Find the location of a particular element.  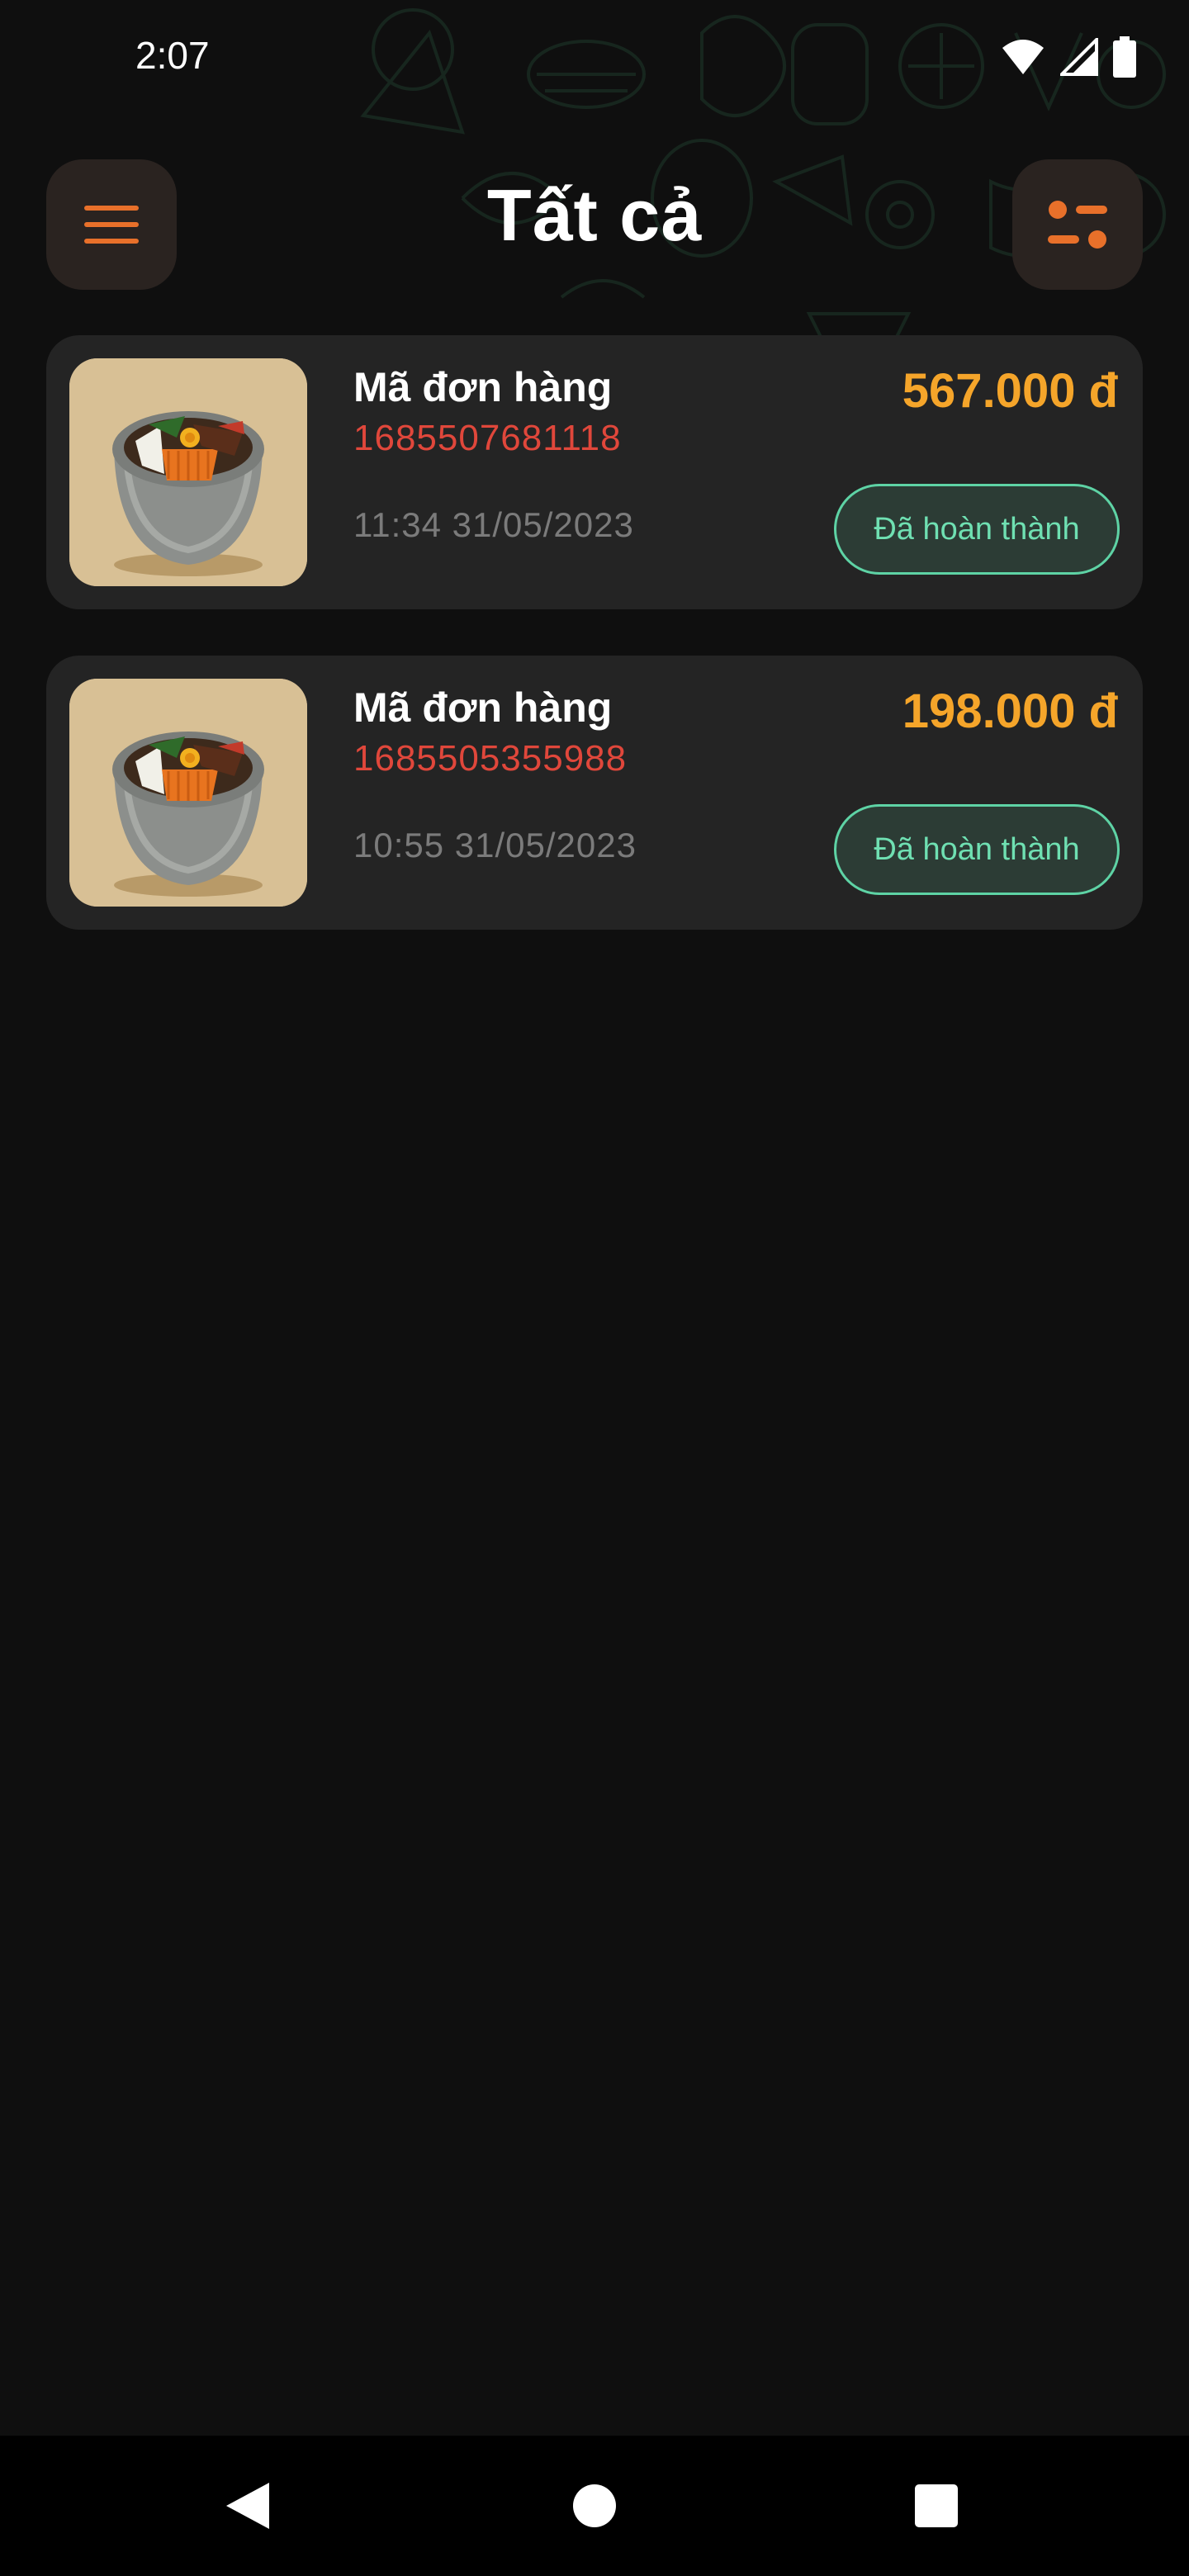

recents-button is located at coordinates (936, 2506).